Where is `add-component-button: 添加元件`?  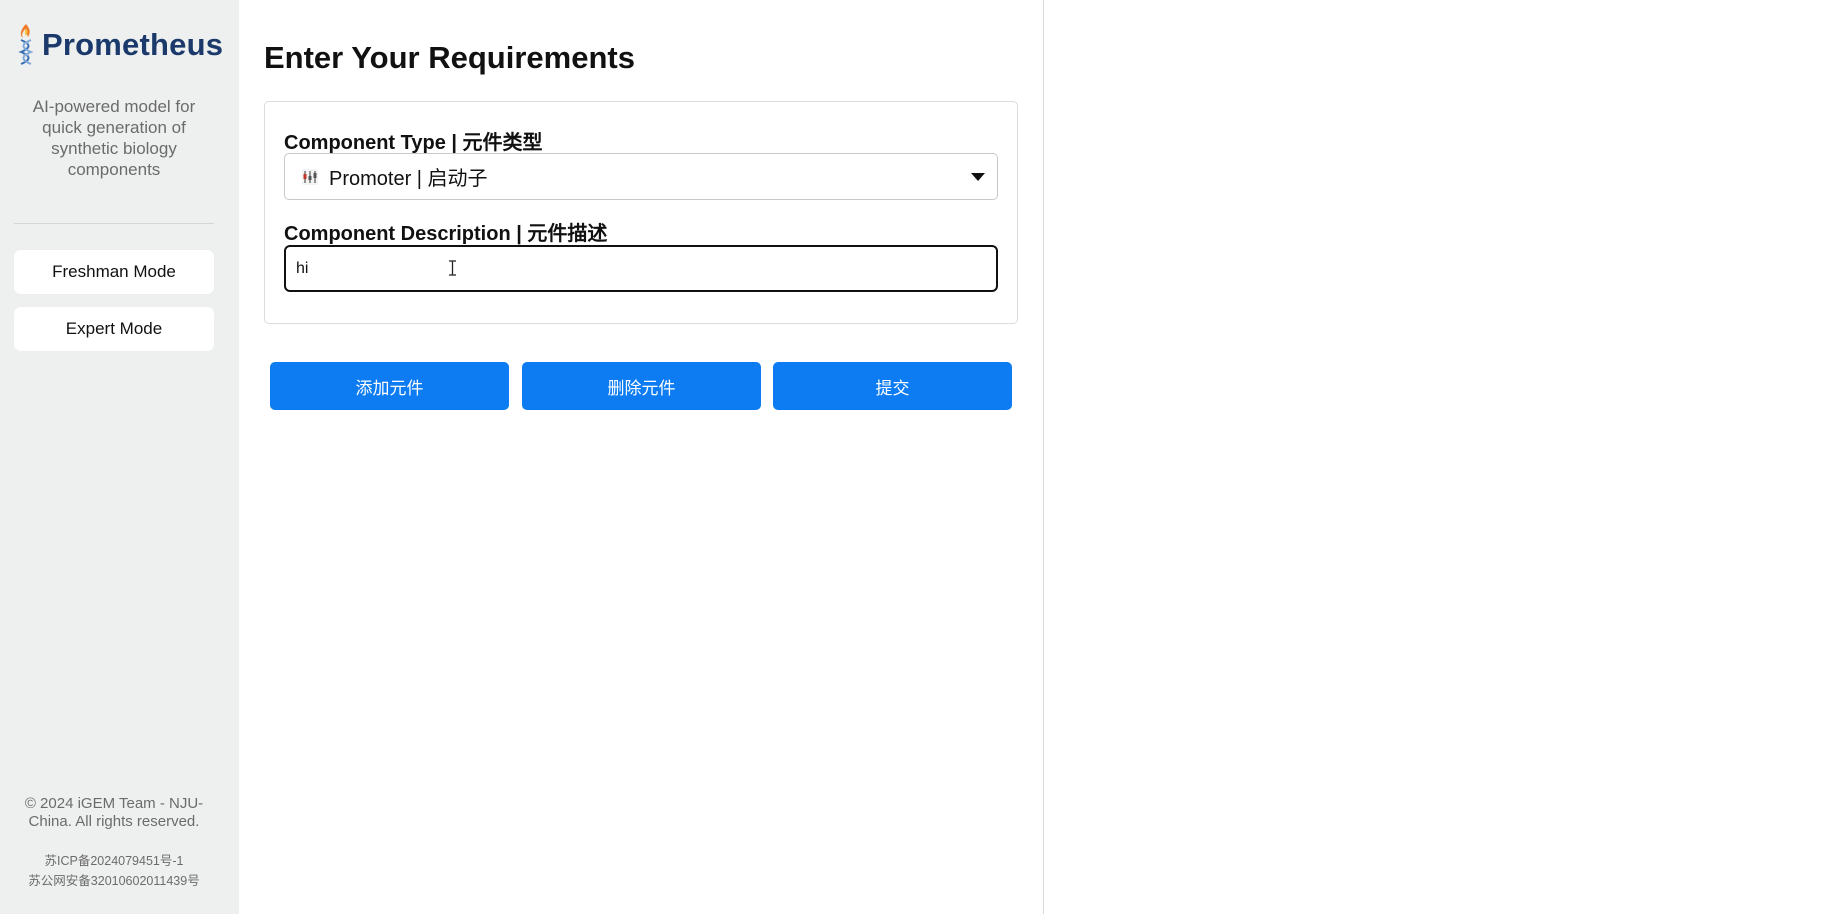 add-component-button: 添加元件 is located at coordinates (389, 386).